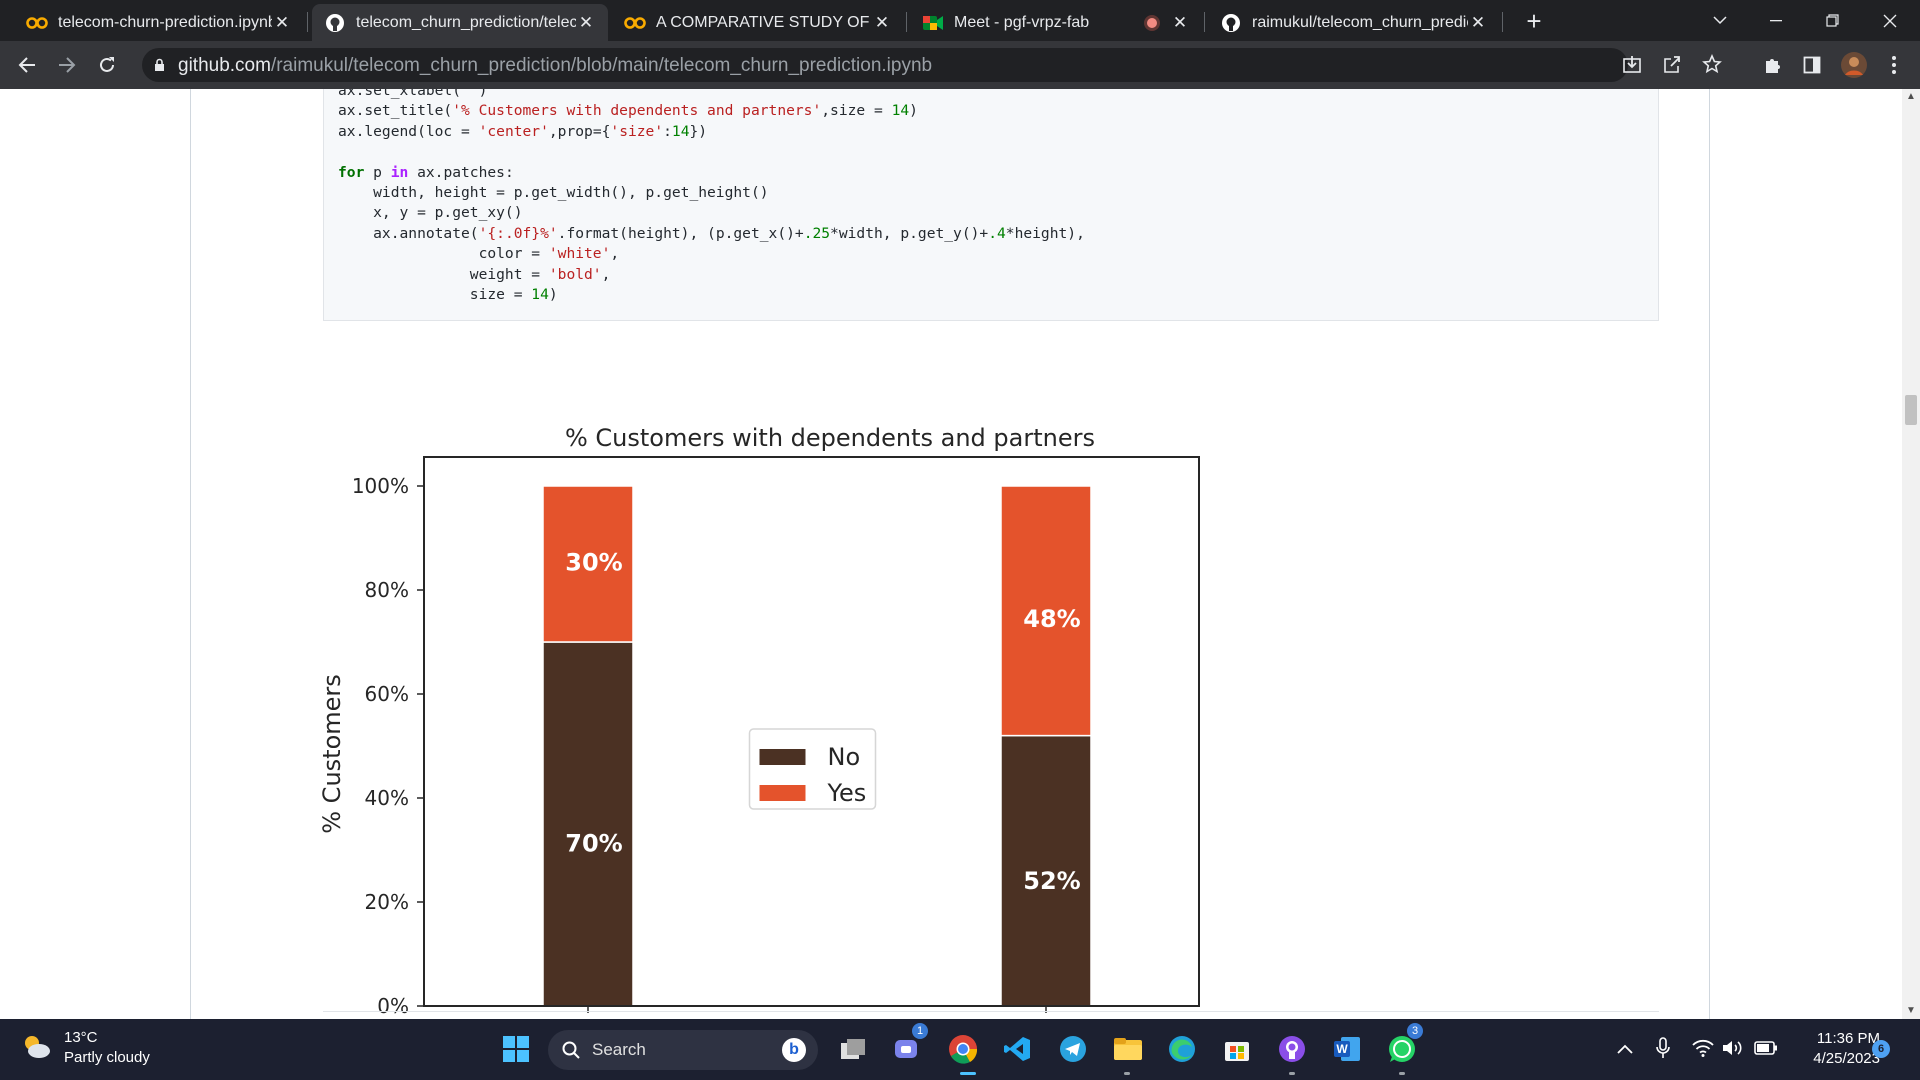  Describe the element at coordinates (1846, 1058) in the screenshot. I see `clock-date: 4/25/2023` at that location.